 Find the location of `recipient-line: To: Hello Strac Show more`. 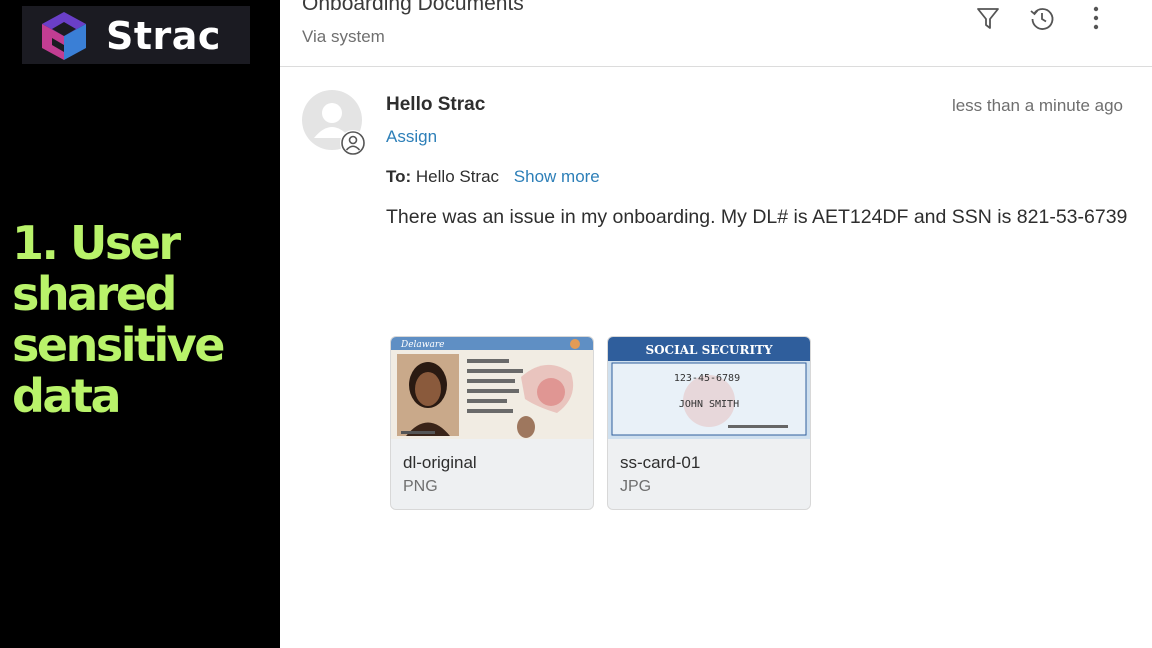

recipient-line: To: Hello Strac Show more is located at coordinates (493, 177).